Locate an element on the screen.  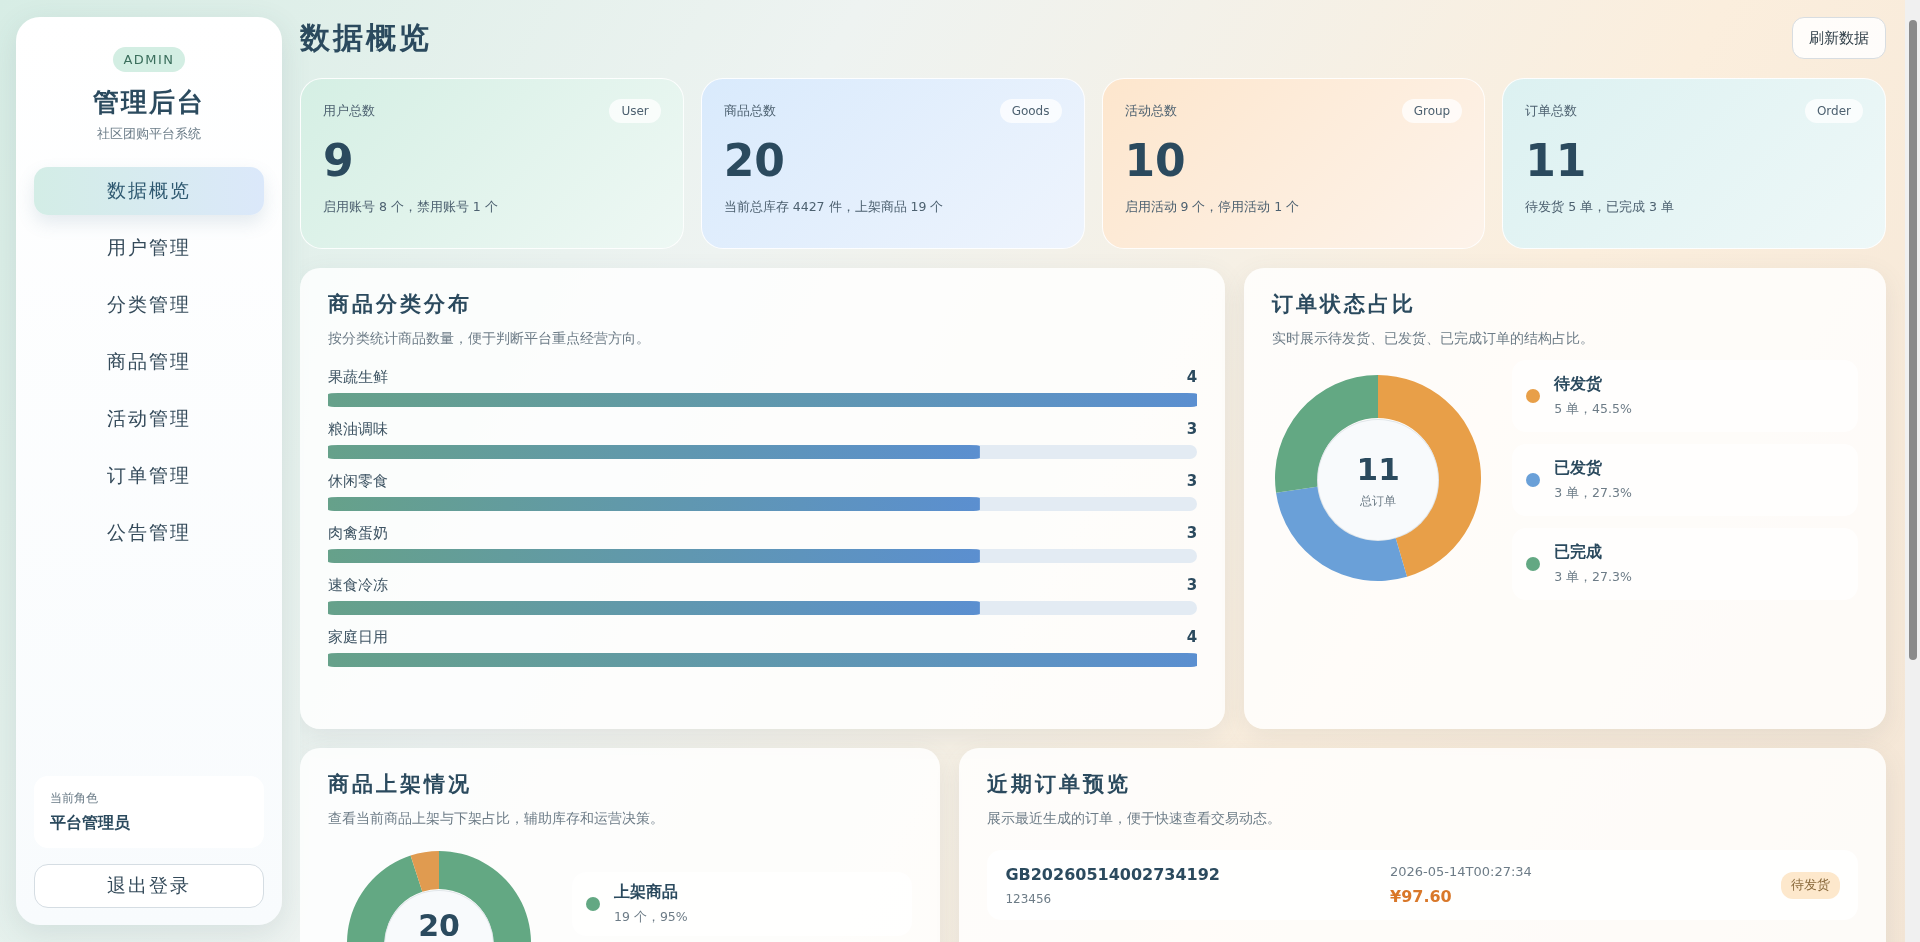
nav-item: 分类管理 is located at coordinates (149, 305).